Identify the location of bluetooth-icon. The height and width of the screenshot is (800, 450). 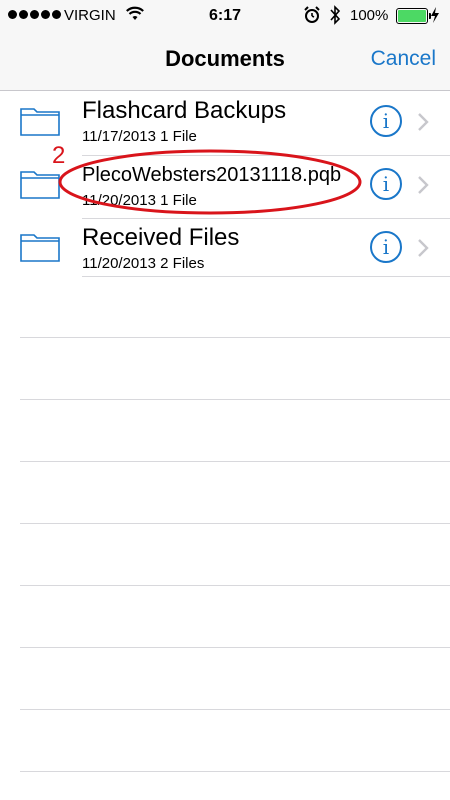
(335, 17).